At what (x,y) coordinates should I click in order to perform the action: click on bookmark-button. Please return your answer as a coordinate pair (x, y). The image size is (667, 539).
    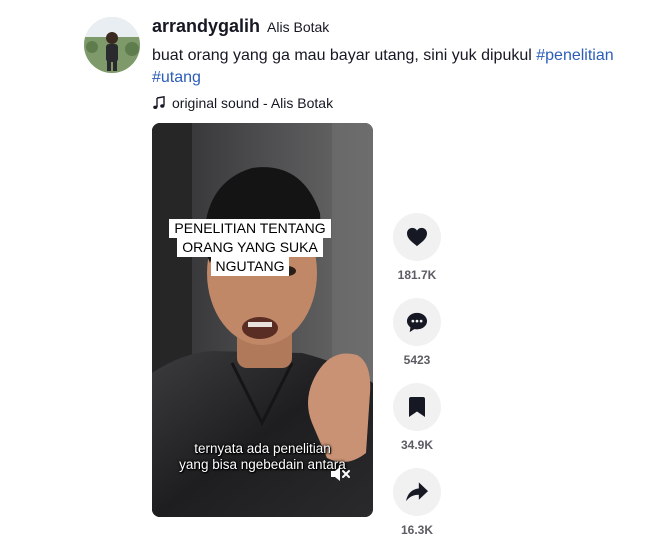
    Looking at the image, I should click on (417, 407).